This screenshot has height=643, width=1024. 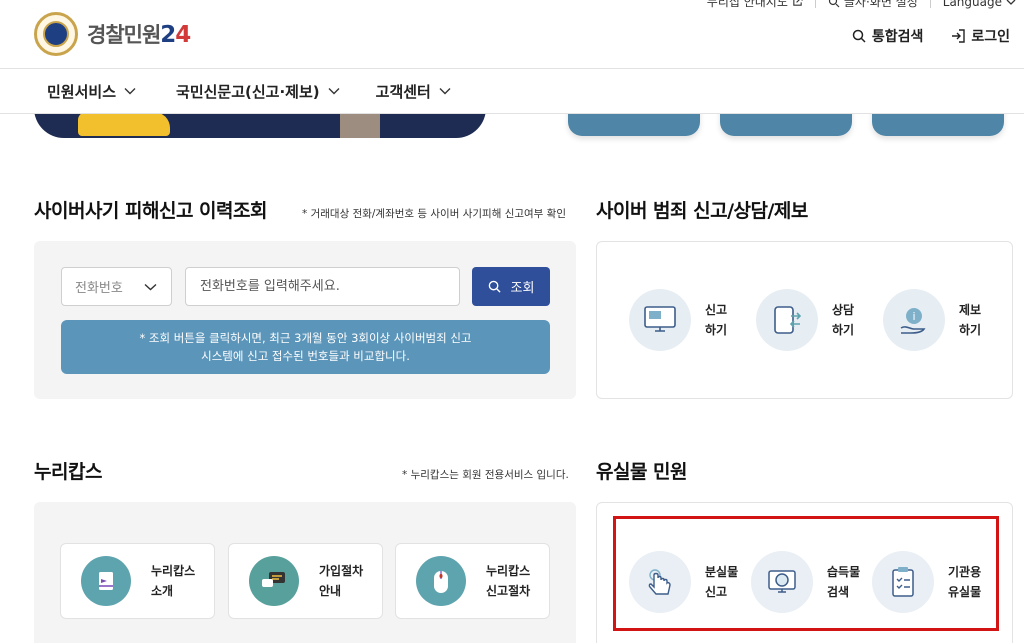 What do you see at coordinates (787, 320) in the screenshot?
I see `phone-consult-icon` at bounding box center [787, 320].